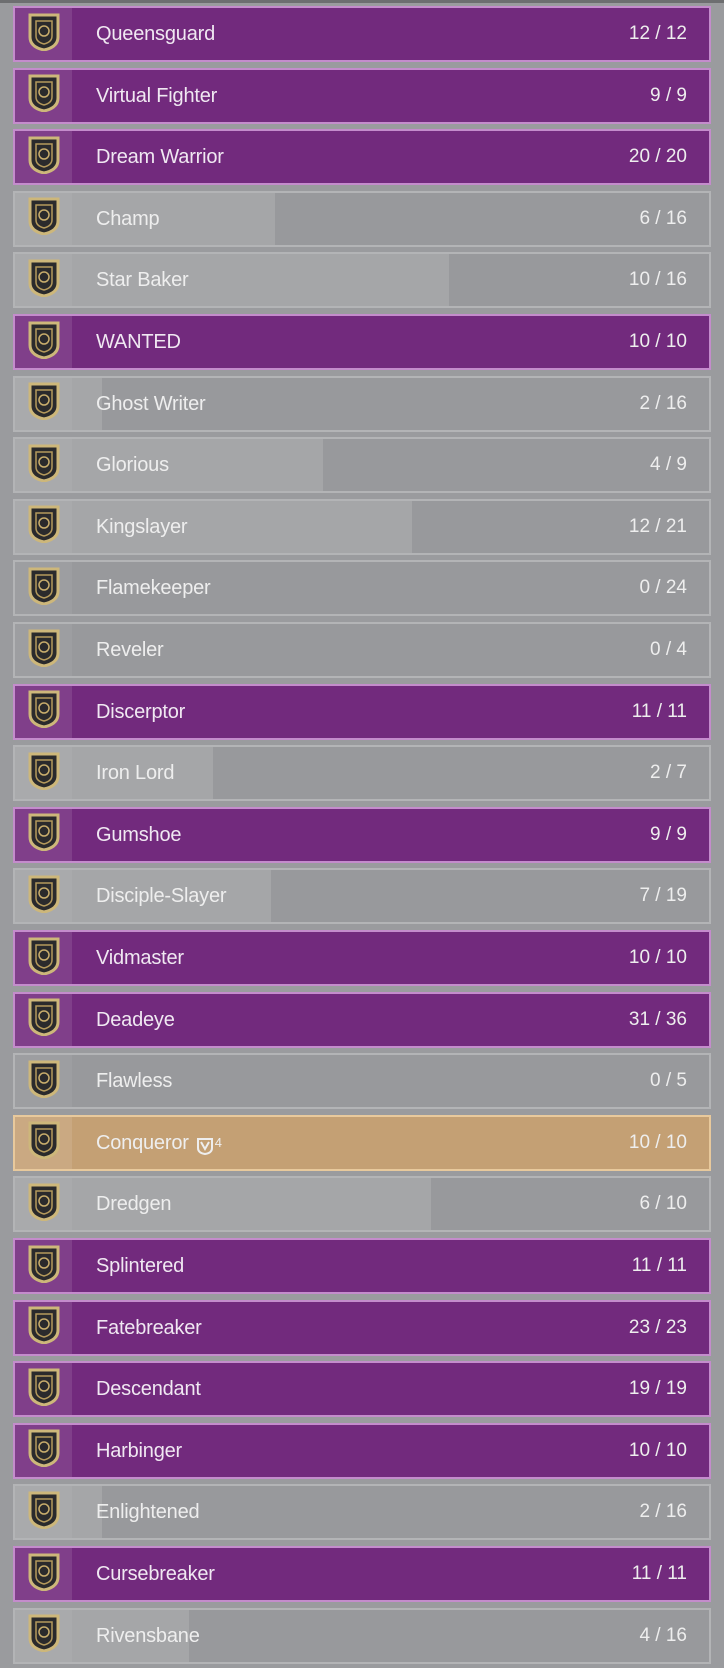 The height and width of the screenshot is (1668, 724). What do you see at coordinates (362, 526) in the screenshot?
I see `seal-row: Kingslayer 12 / 21` at bounding box center [362, 526].